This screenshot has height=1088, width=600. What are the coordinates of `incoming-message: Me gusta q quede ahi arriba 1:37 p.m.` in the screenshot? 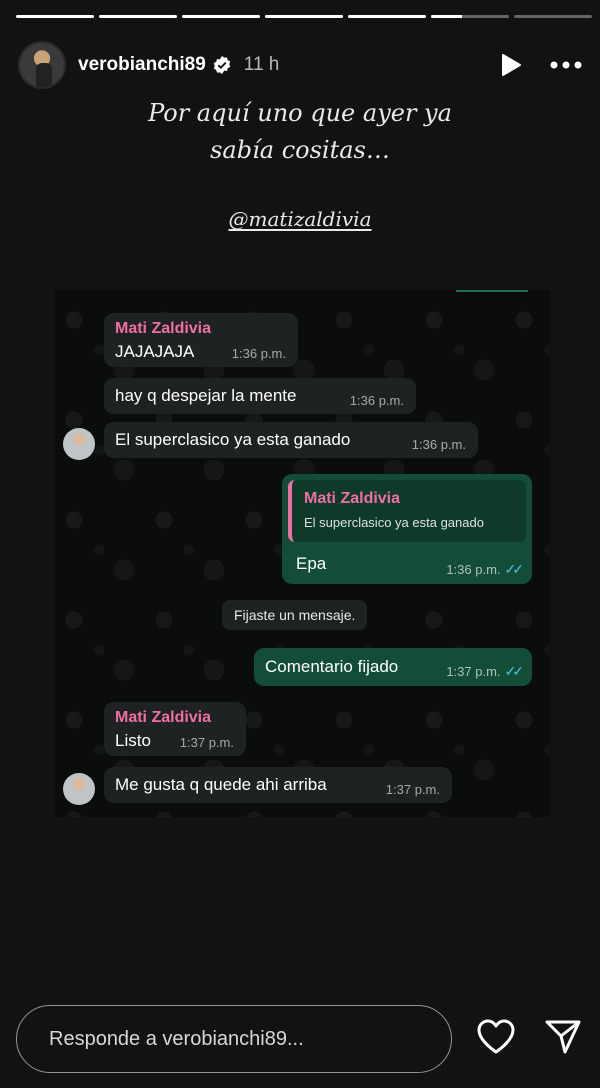 It's located at (278, 785).